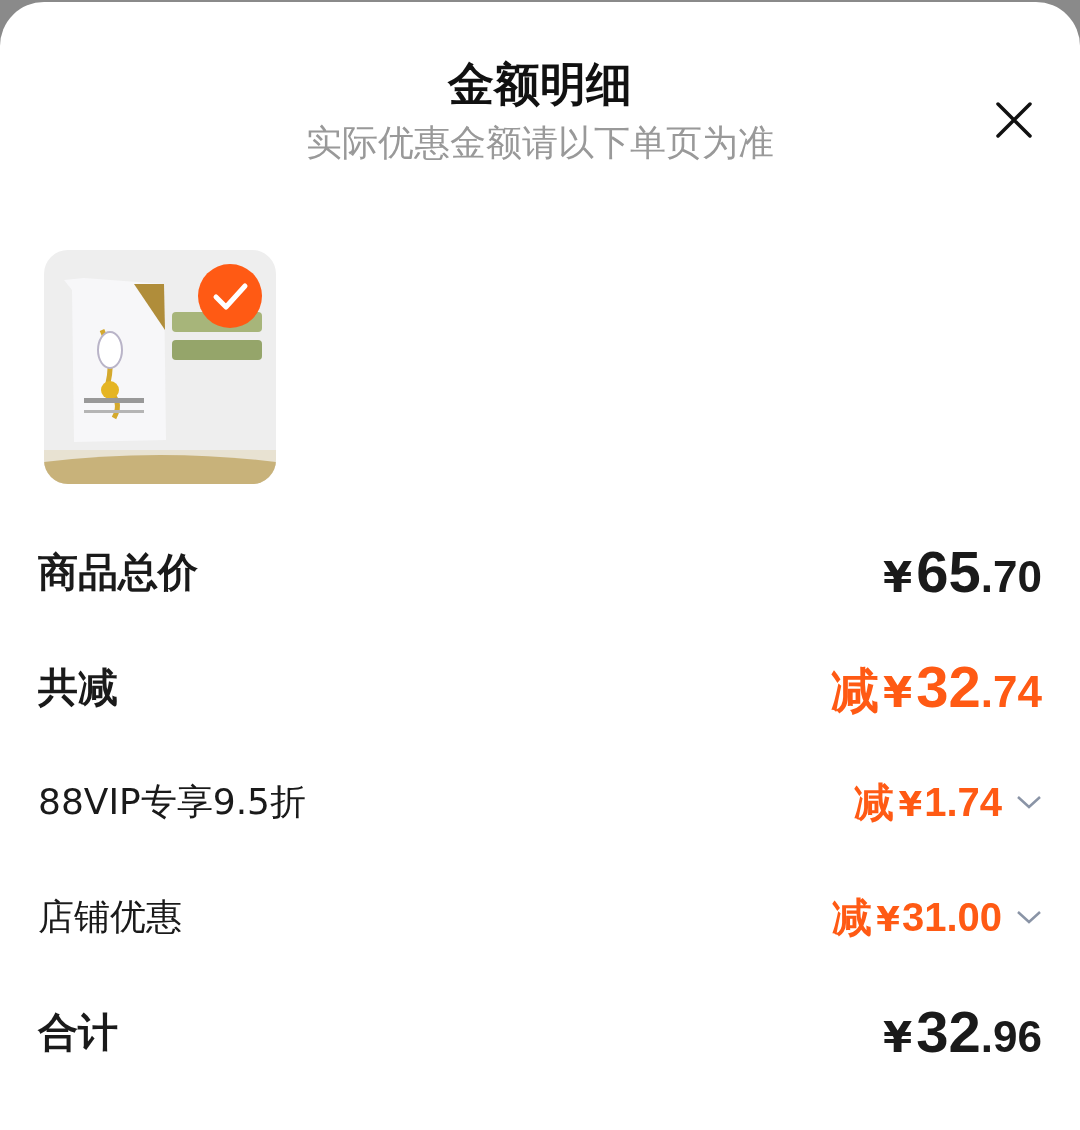  Describe the element at coordinates (540, 143) in the screenshot. I see `sheet-subtitle: 实际优惠金额请以下单页为准` at that location.